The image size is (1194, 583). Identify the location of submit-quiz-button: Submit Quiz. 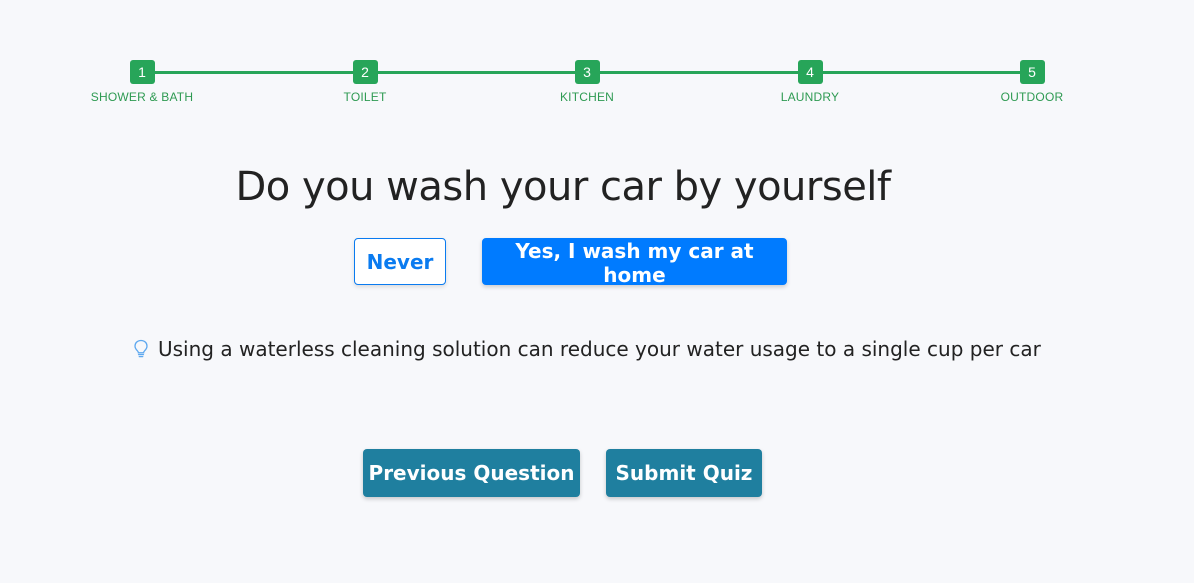
(684, 473).